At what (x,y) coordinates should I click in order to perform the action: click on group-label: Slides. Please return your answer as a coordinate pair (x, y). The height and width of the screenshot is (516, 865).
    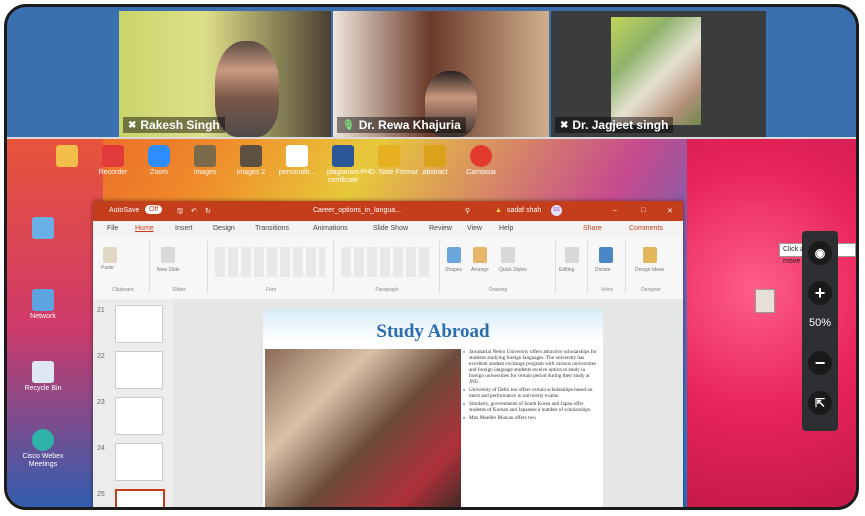
    Looking at the image, I should click on (179, 290).